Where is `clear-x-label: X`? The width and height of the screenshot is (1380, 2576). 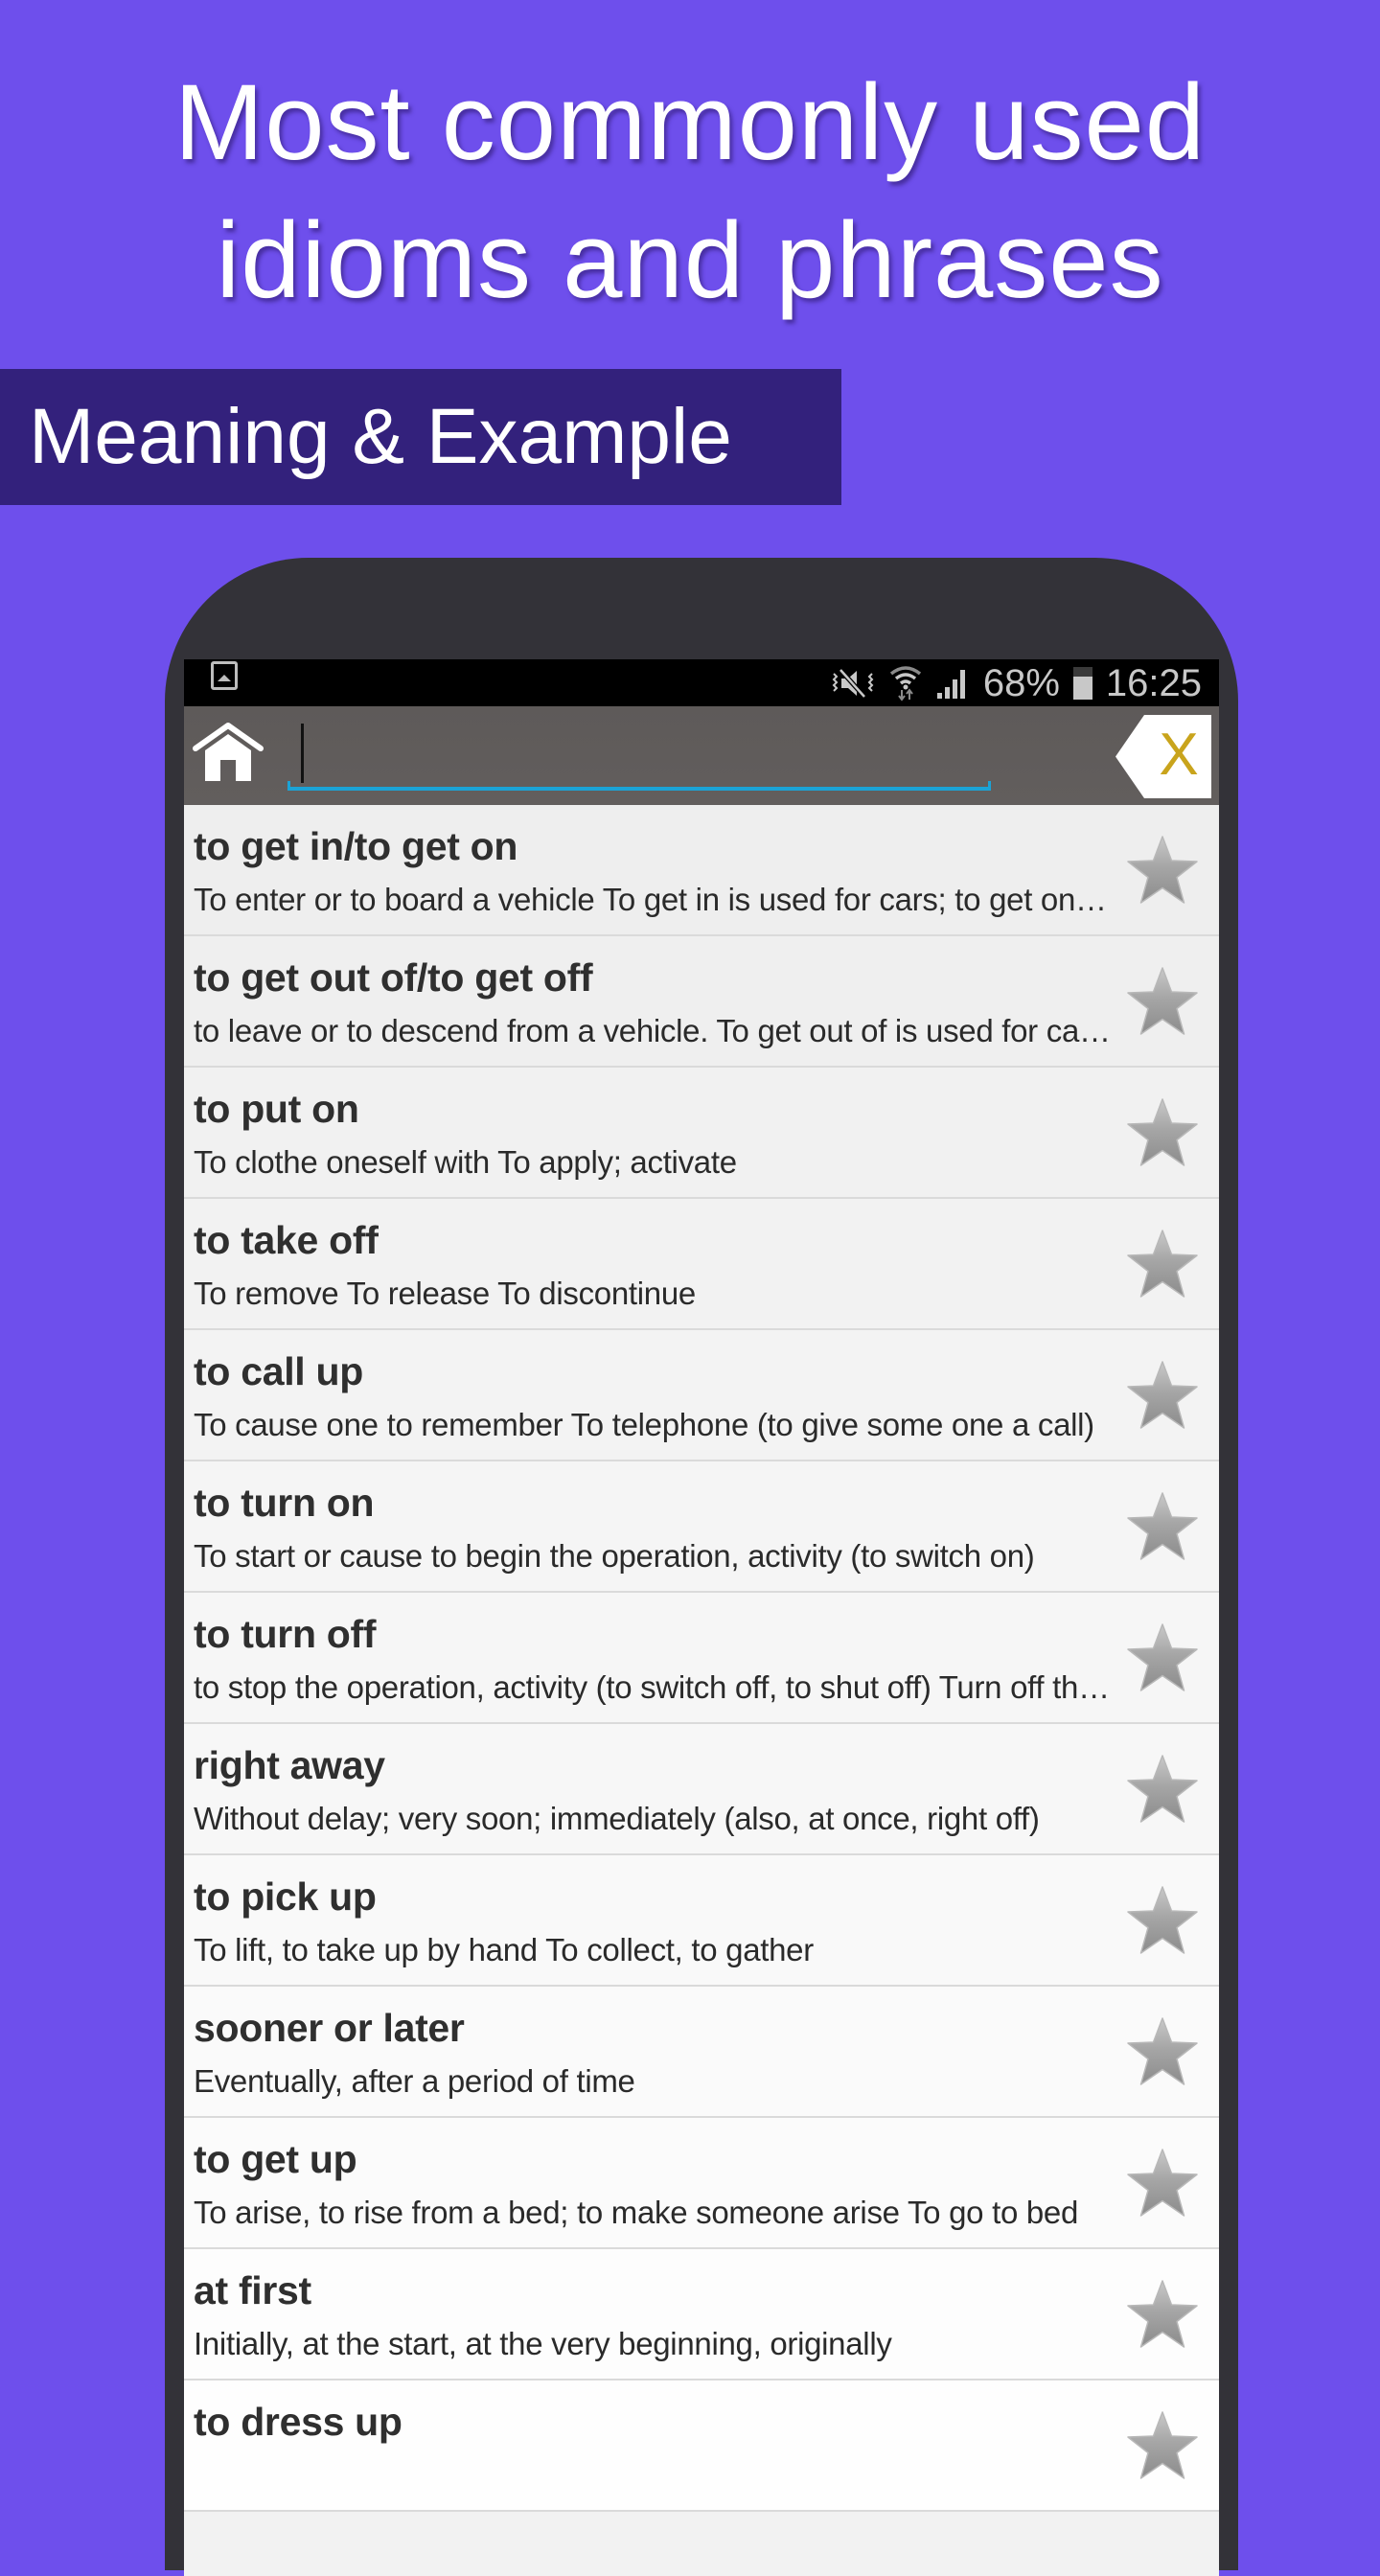 clear-x-label: X is located at coordinates (1178, 755).